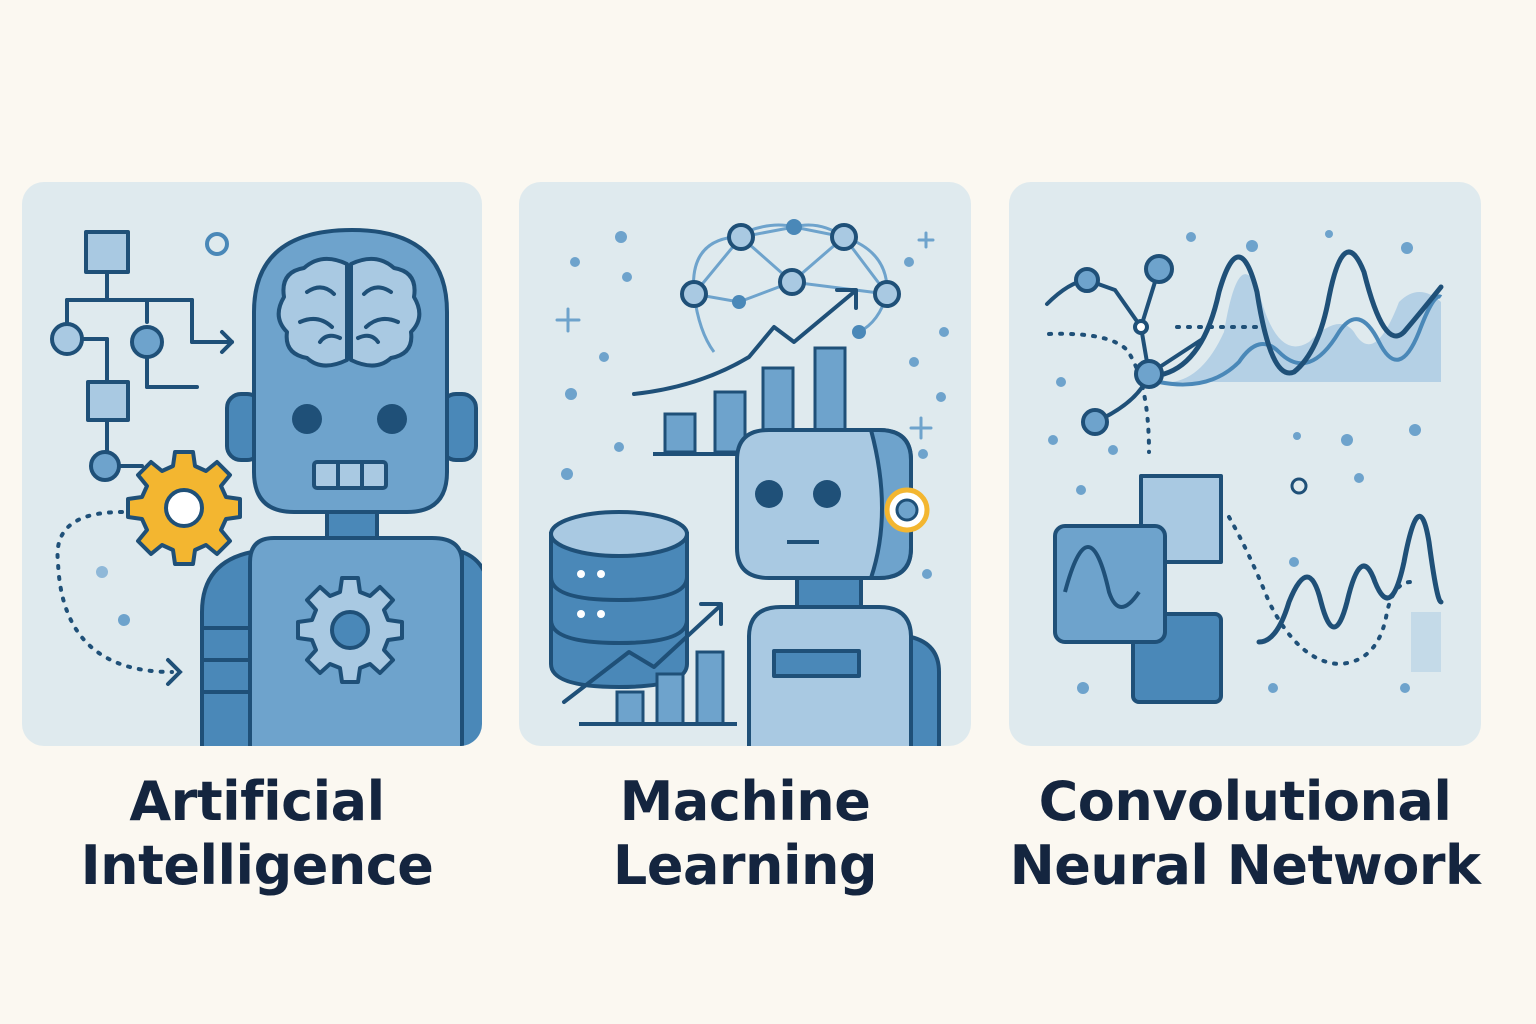 This screenshot has width=1536, height=1024. What do you see at coordinates (257, 865) in the screenshot?
I see `caption-line-2: Intelligence` at bounding box center [257, 865].